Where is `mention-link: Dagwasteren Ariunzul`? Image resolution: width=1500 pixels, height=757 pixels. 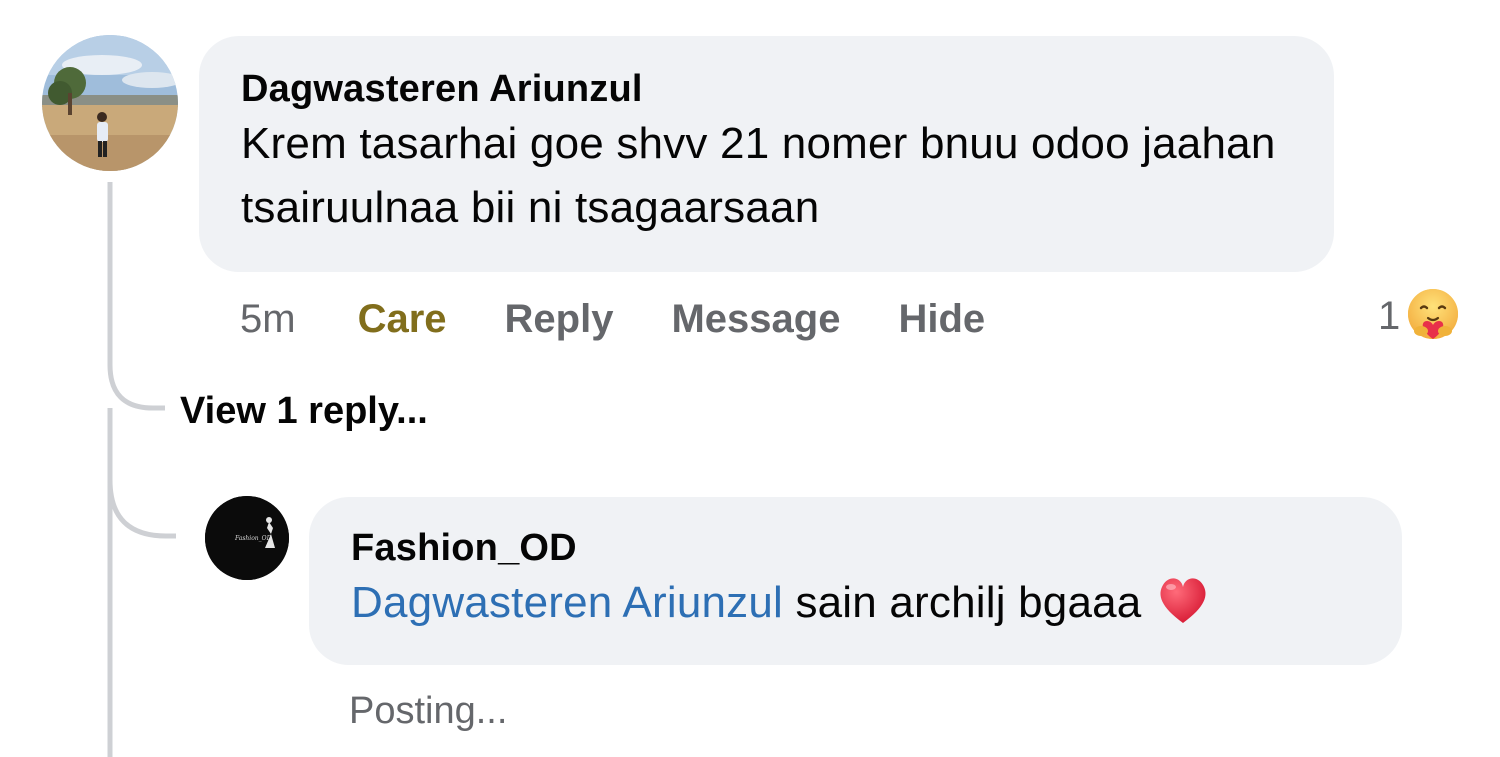 mention-link: Dagwasteren Ariunzul is located at coordinates (567, 602).